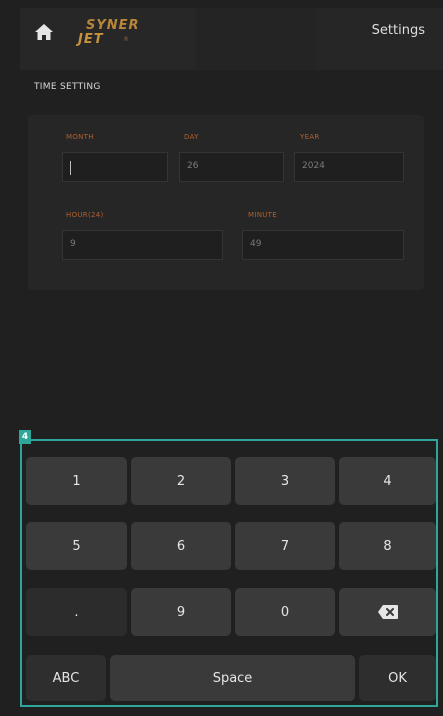 Image resolution: width=443 pixels, height=716 pixels. I want to click on minute-label: MINUTE, so click(262, 215).